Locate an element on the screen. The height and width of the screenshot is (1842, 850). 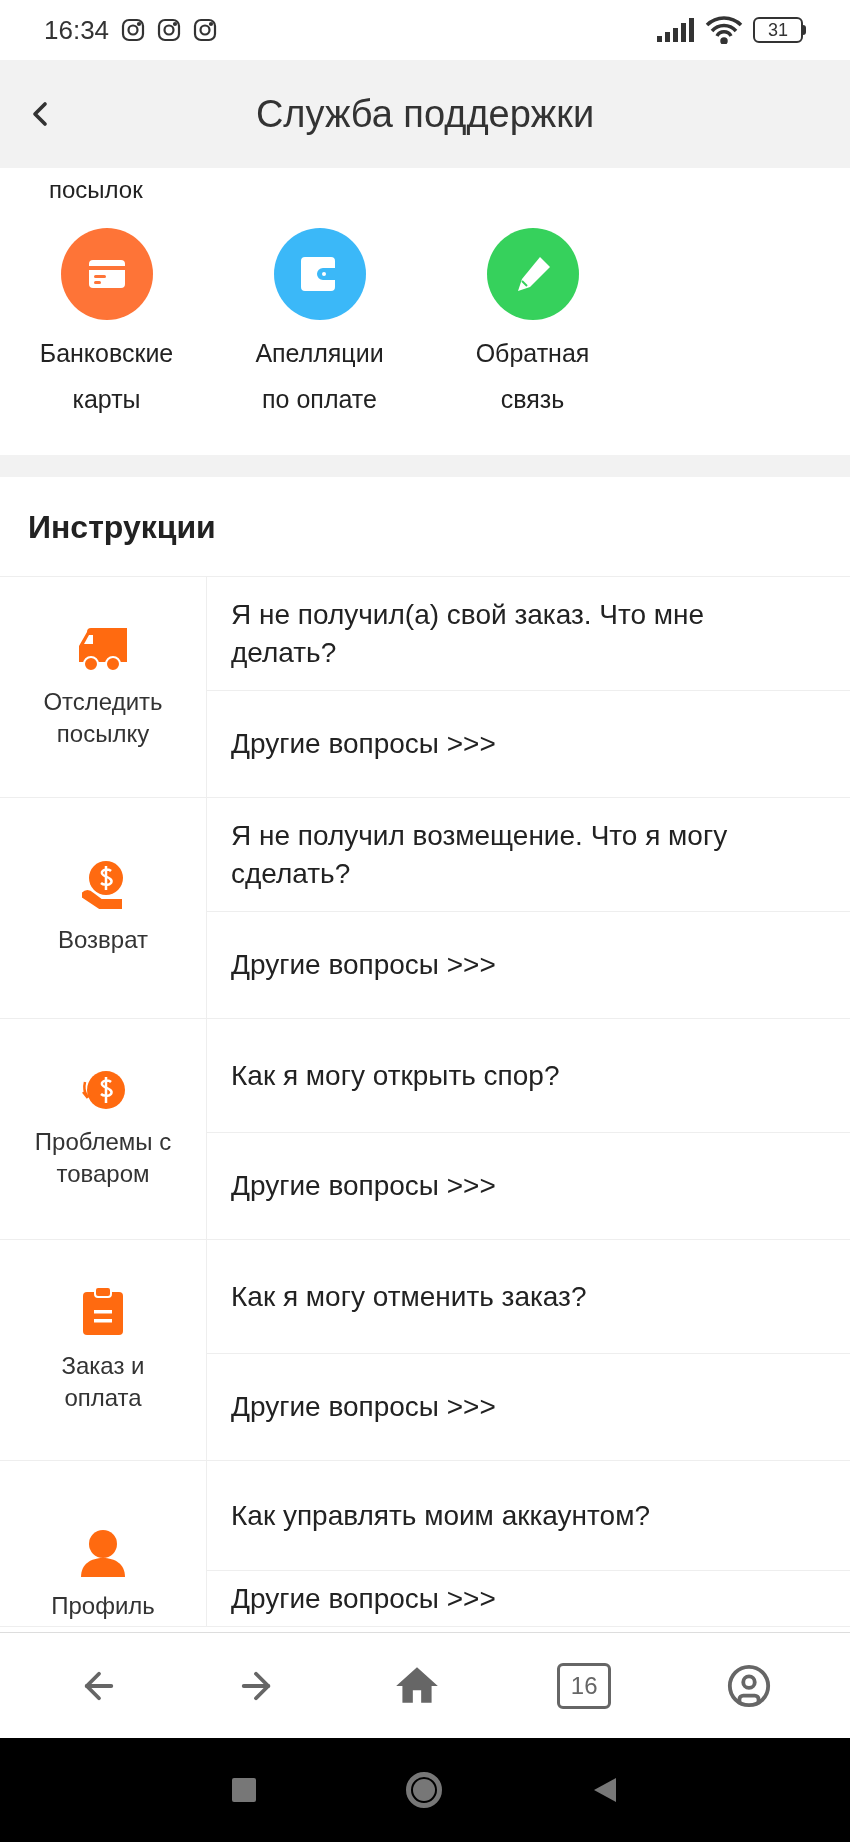
person-icon is located at coordinates (103, 1553).